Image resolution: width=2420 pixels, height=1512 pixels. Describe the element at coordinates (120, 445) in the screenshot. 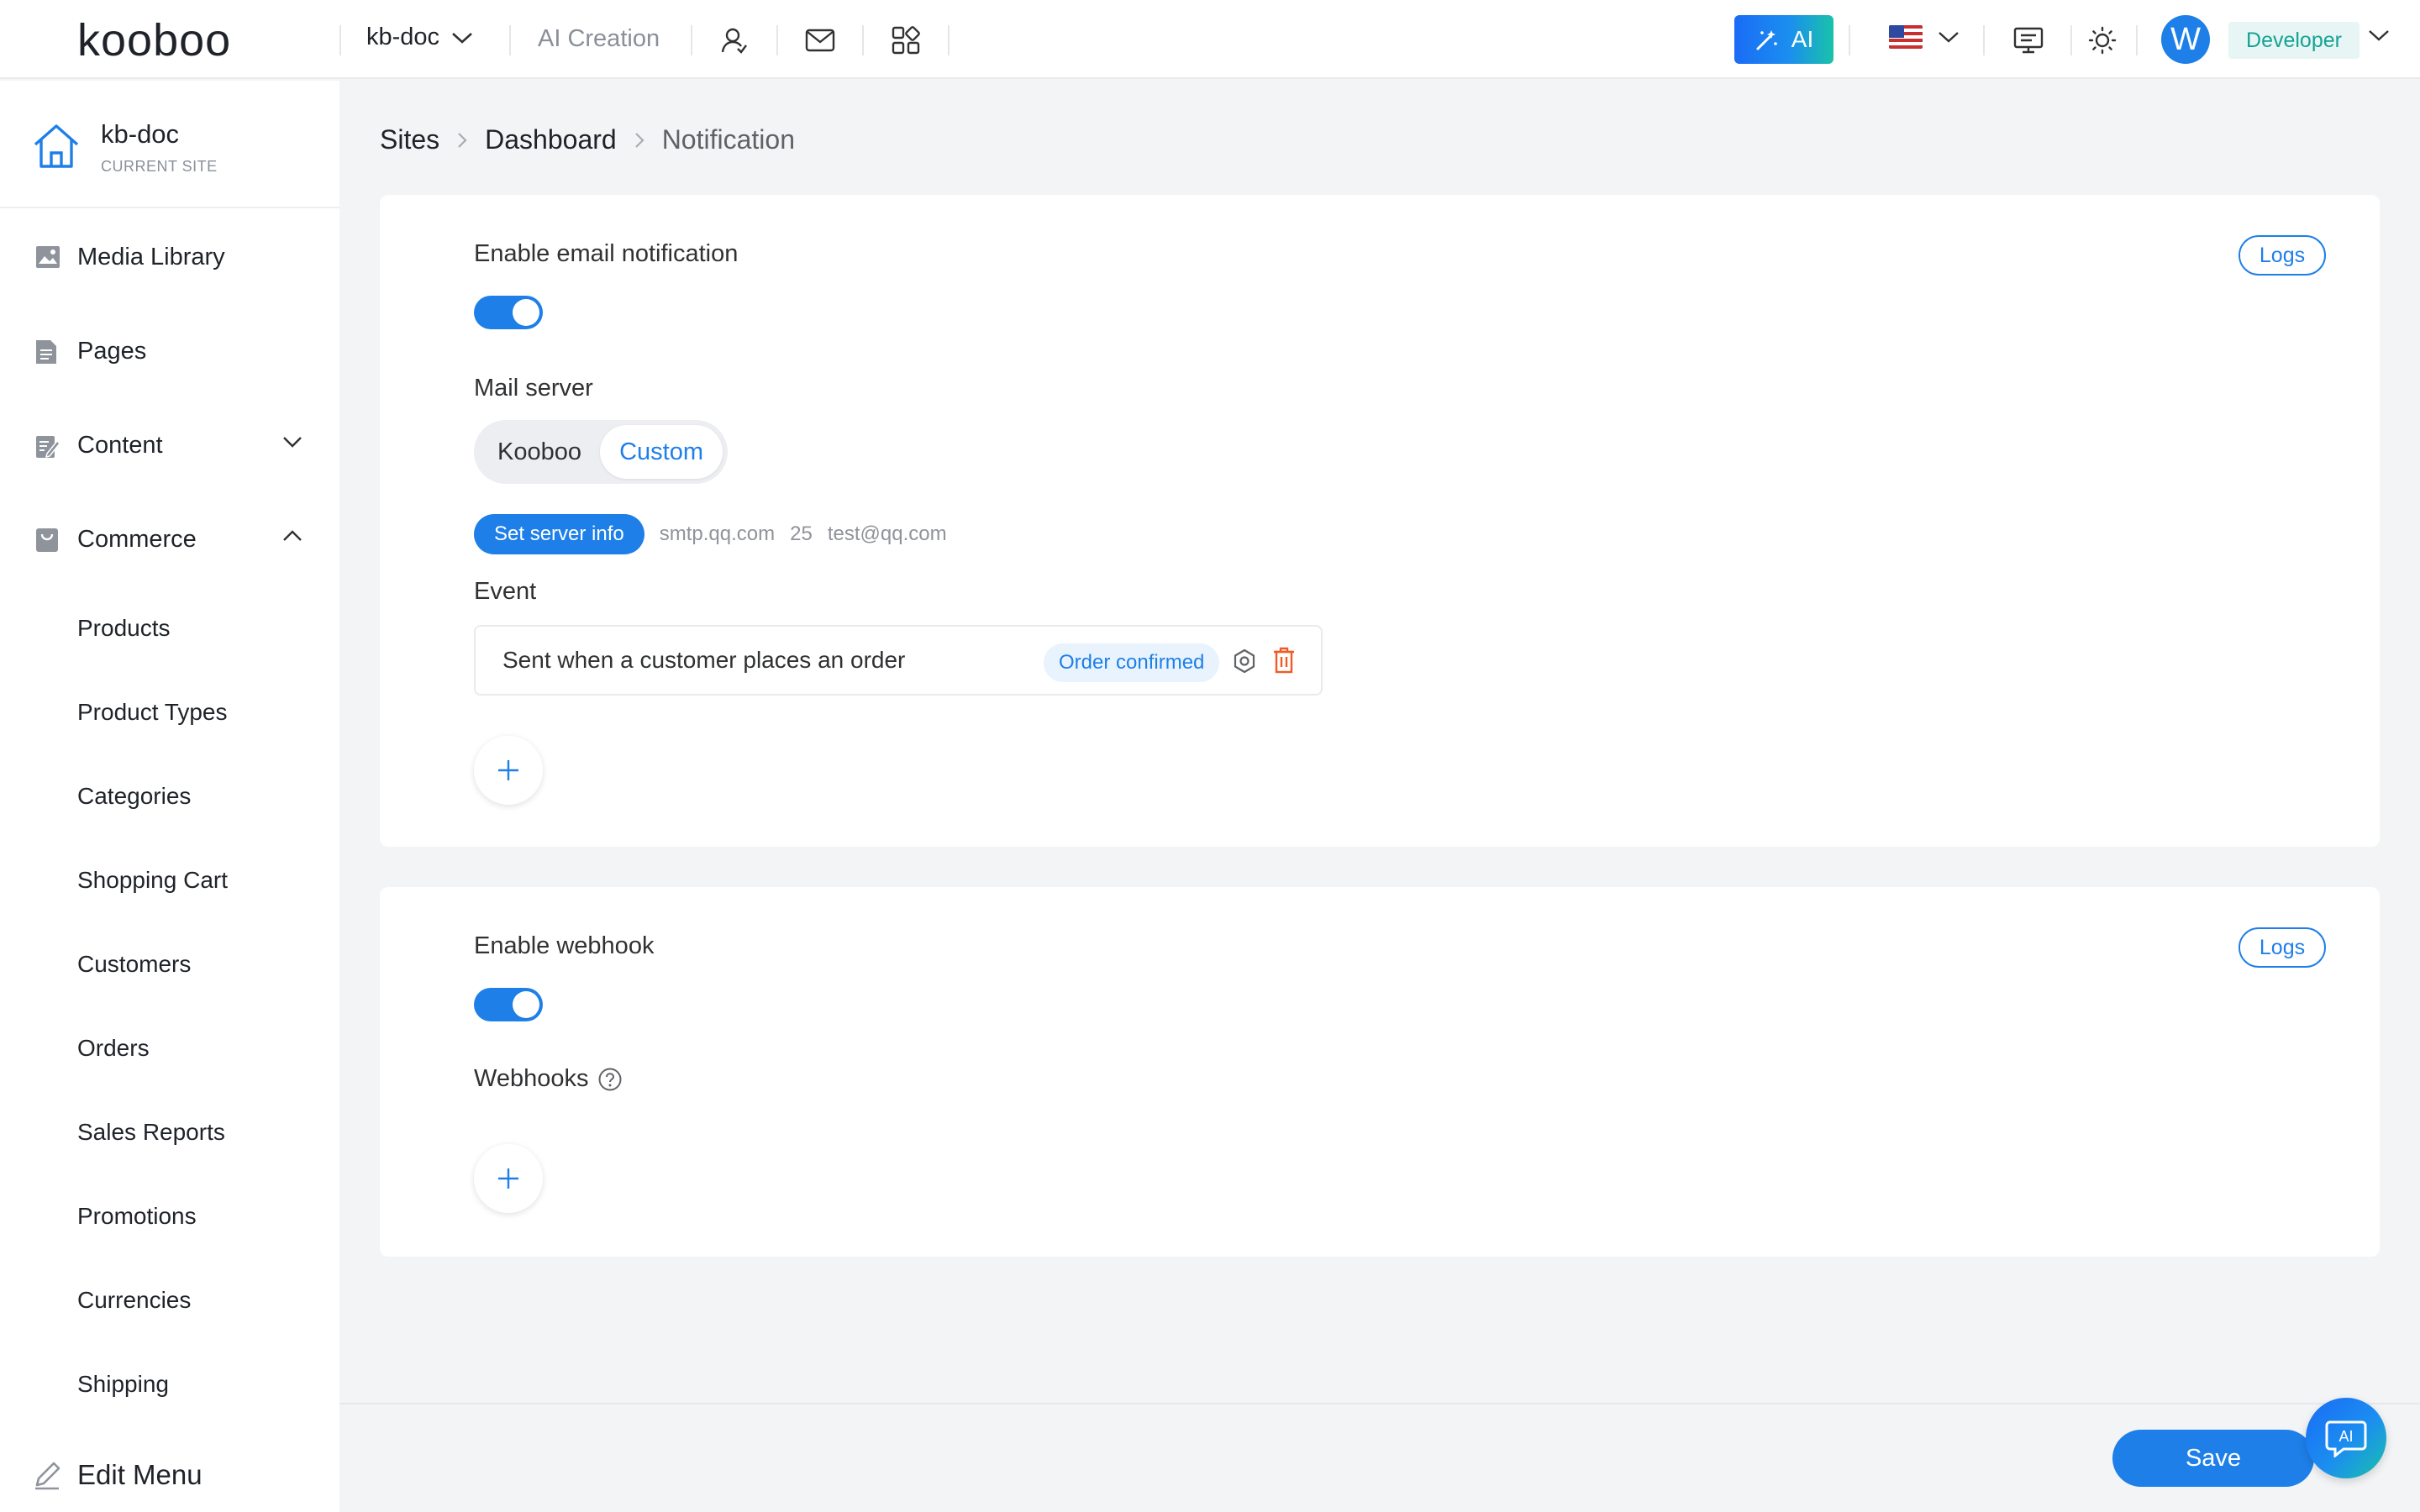

I see `sidebar-item-label: Content` at that location.